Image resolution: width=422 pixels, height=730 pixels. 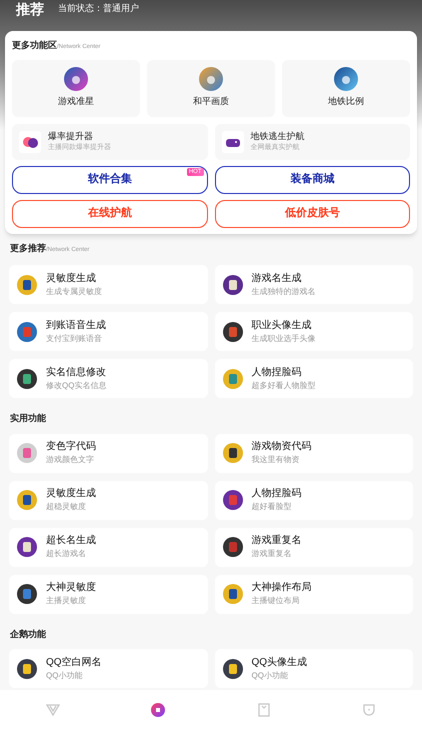 I want to click on item-title: 游戏重复名, so click(x=277, y=540).